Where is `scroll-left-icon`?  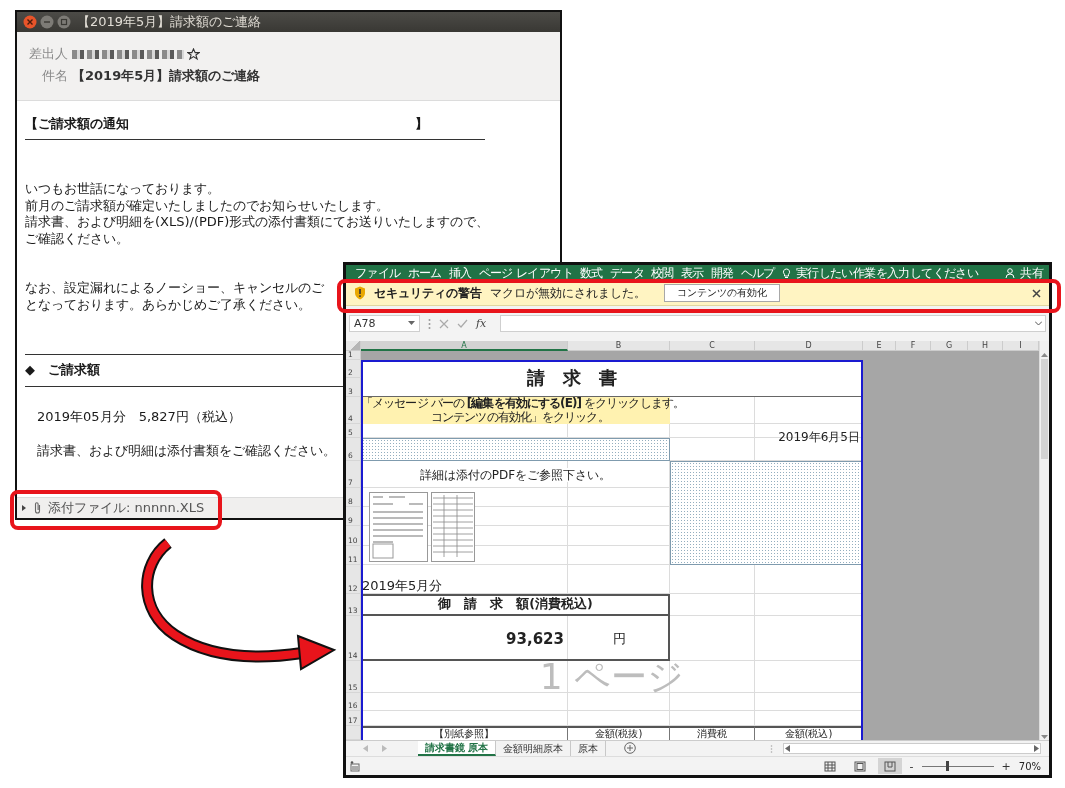 scroll-left-icon is located at coordinates (787, 748).